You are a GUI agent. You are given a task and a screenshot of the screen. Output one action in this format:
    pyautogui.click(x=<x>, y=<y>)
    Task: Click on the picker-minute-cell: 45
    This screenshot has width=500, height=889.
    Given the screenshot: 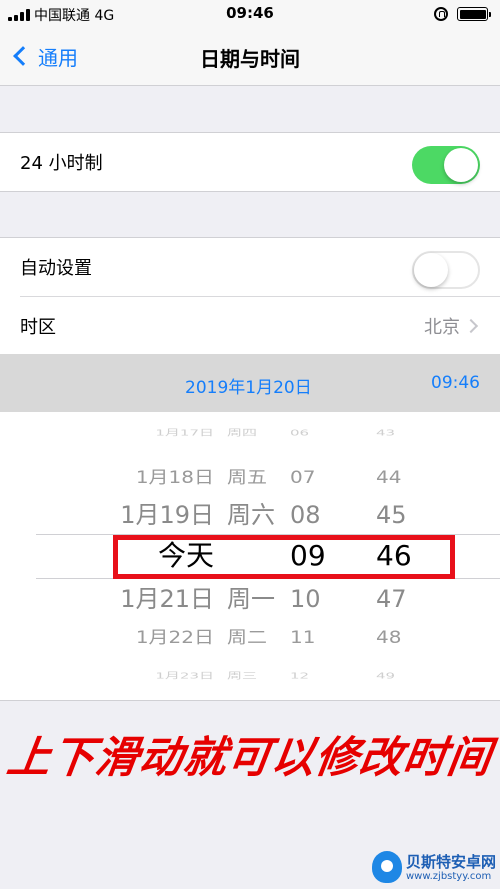 What is the action you would take?
    pyautogui.click(x=391, y=515)
    